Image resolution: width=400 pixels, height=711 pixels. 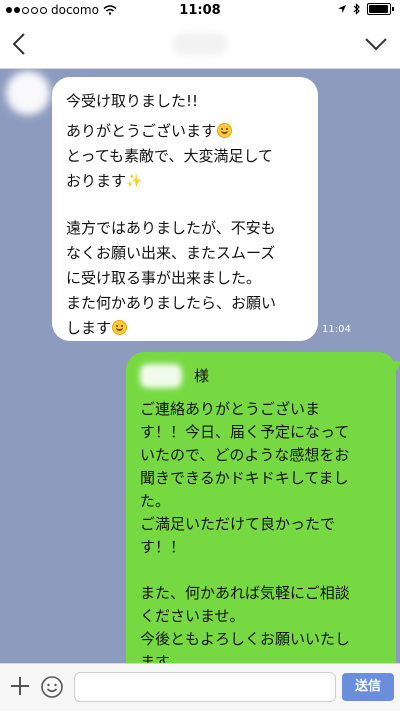 I want to click on message-text: します, so click(x=89, y=328).